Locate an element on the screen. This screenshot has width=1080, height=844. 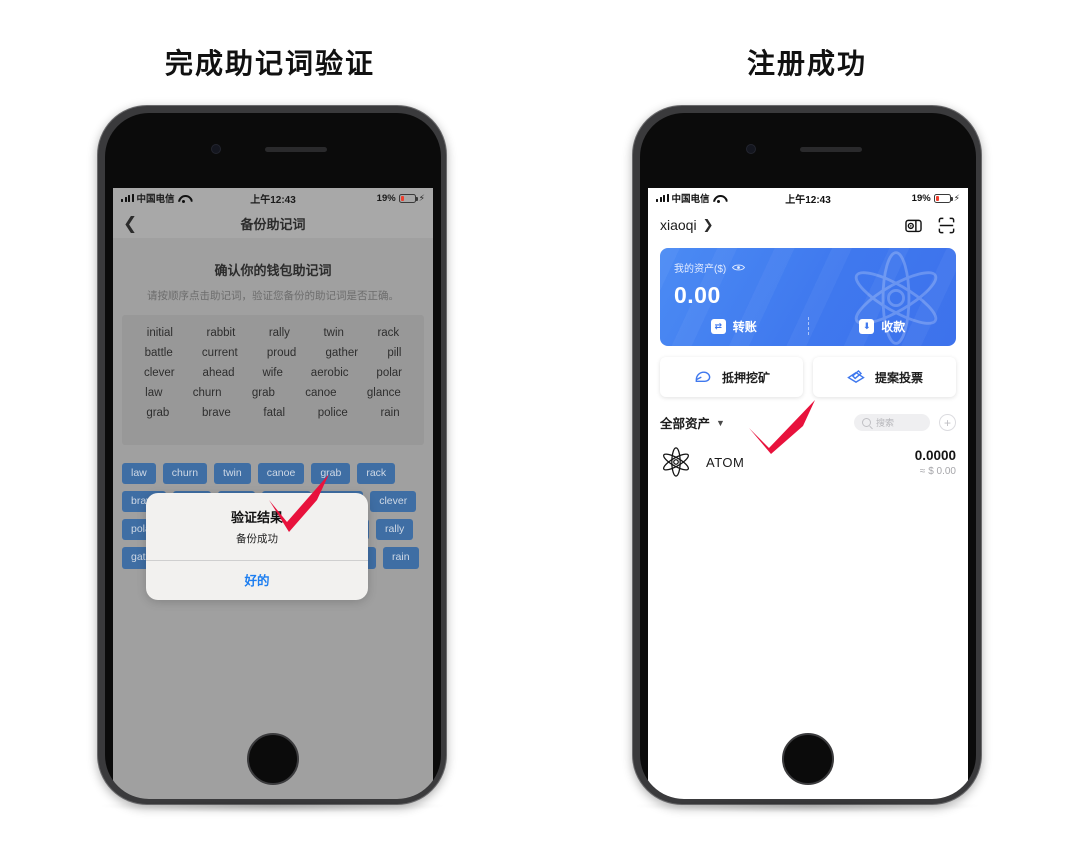
dialog-title: 验证结果 is located at coordinates (256, 517).